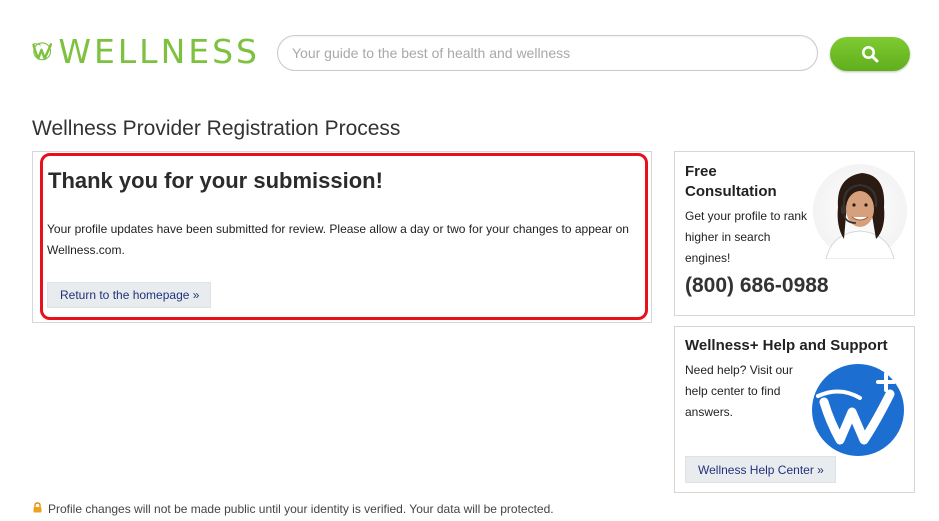  Describe the element at coordinates (860, 211) in the screenshot. I see `support-agent-avatar` at that location.